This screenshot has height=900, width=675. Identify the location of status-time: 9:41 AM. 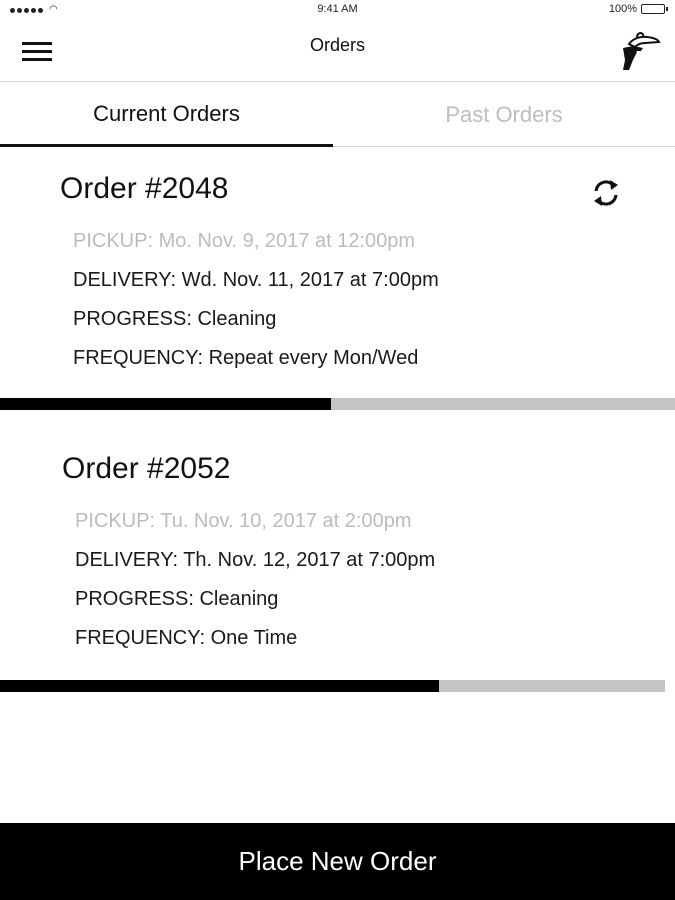
(337, 9).